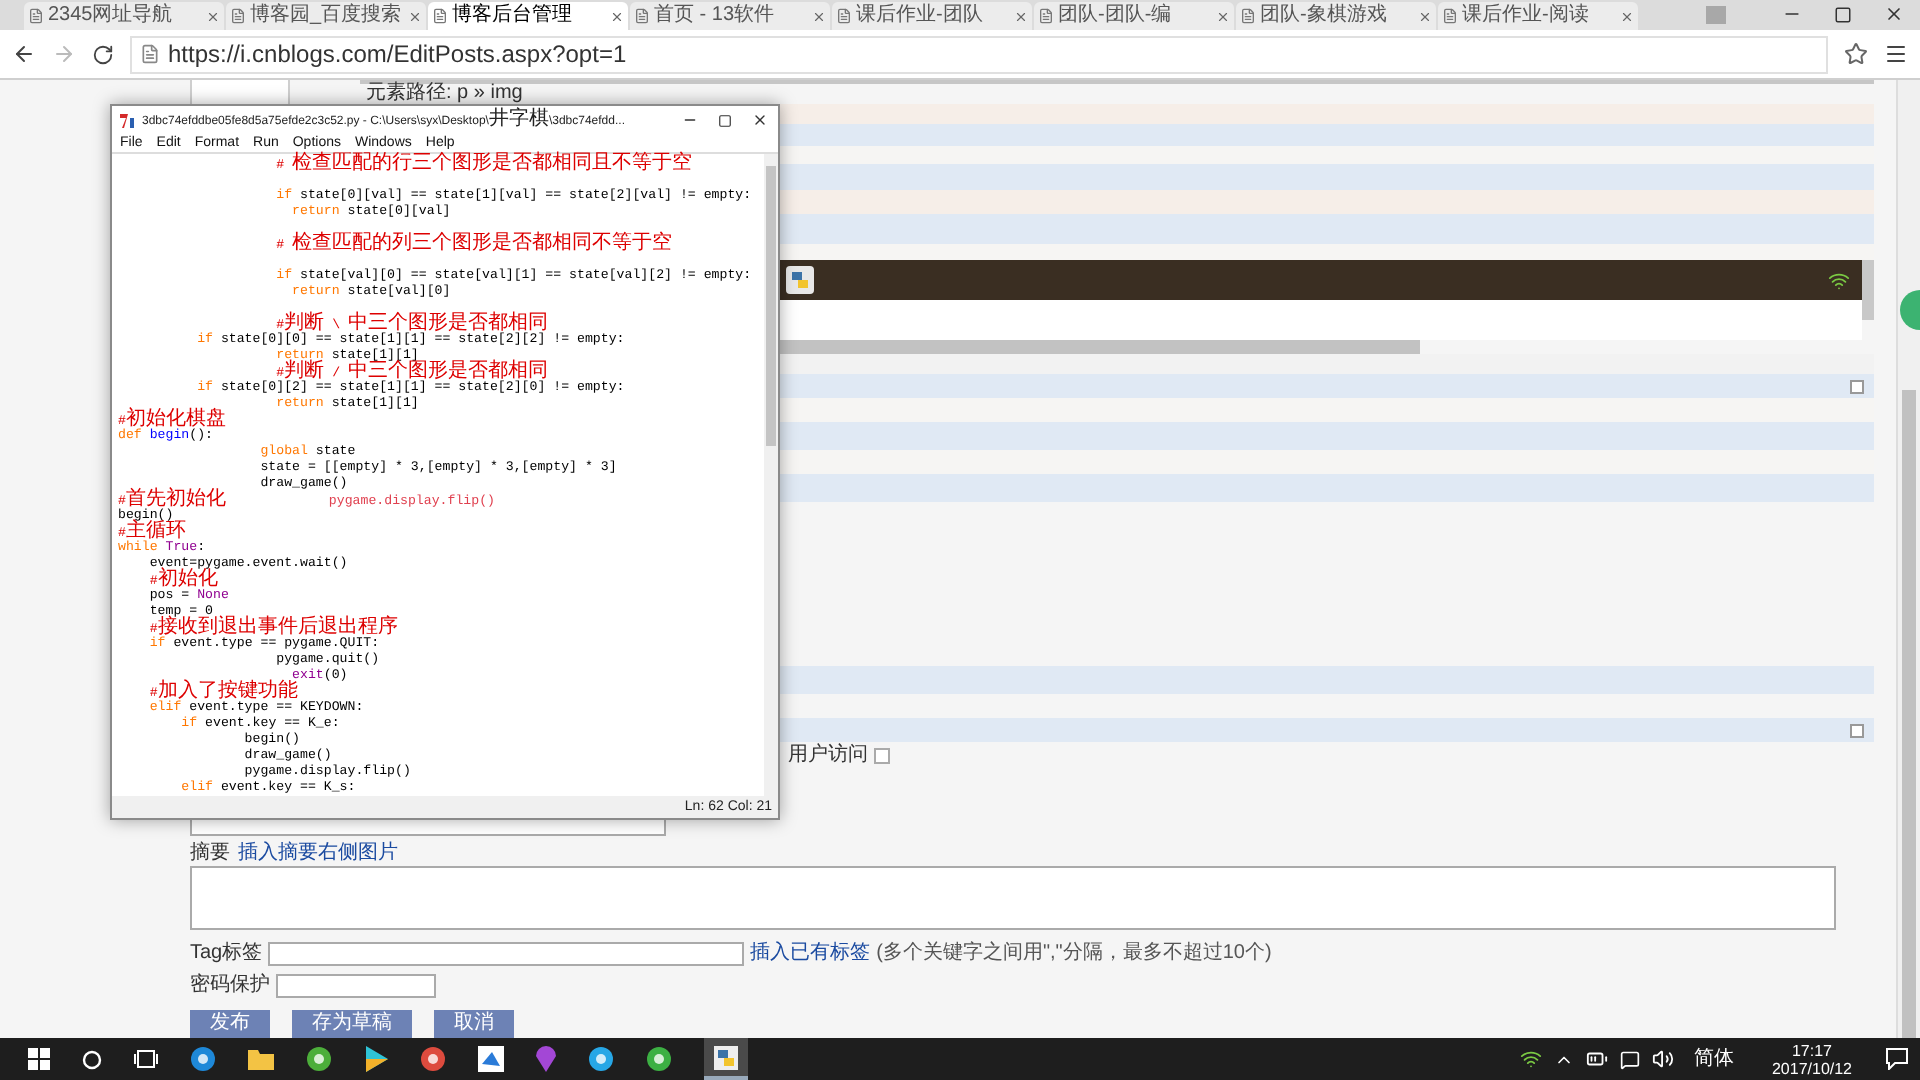 Image resolution: width=1920 pixels, height=1080 pixels. Describe the element at coordinates (443, 94) in the screenshot. I see `element-path: 元素路径: p » img` at that location.